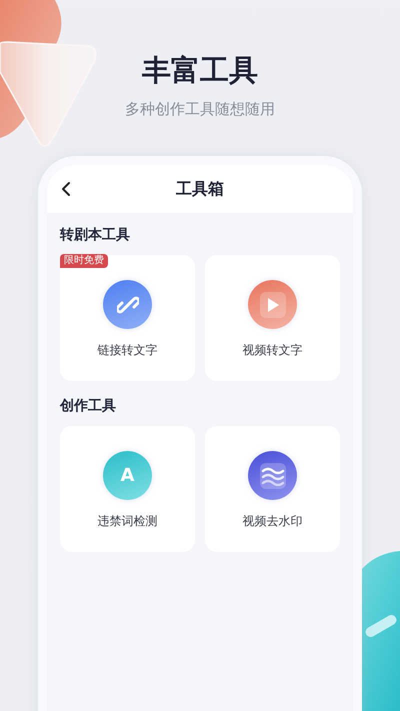  I want to click on play-icon, so click(272, 304).